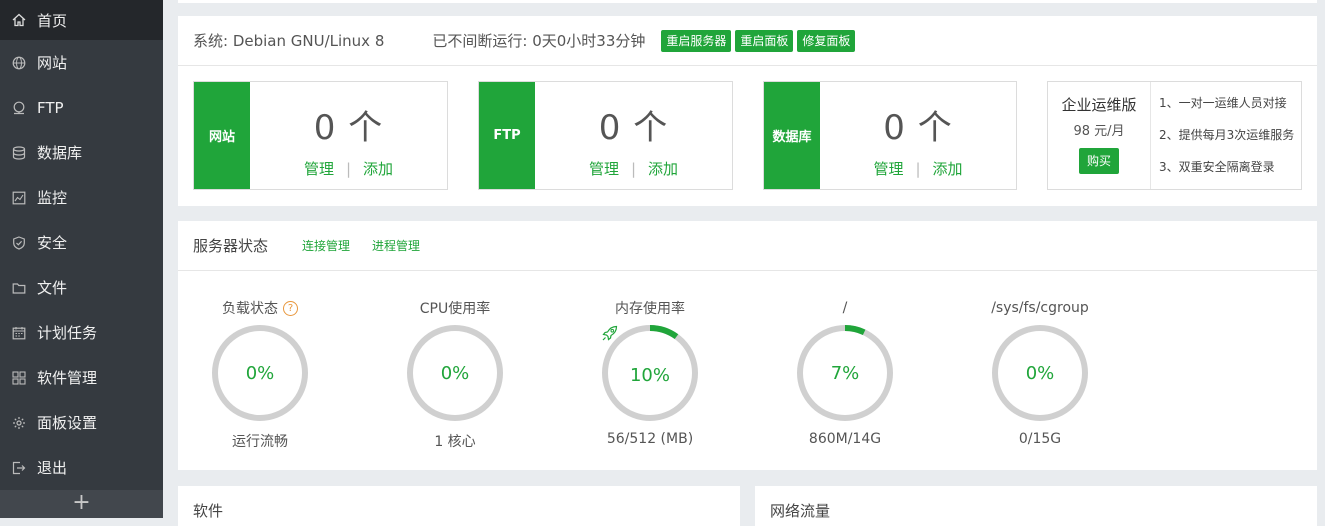  I want to click on memory-gauge: 内存使用率 10% 56/512 (MB), so click(650, 372).